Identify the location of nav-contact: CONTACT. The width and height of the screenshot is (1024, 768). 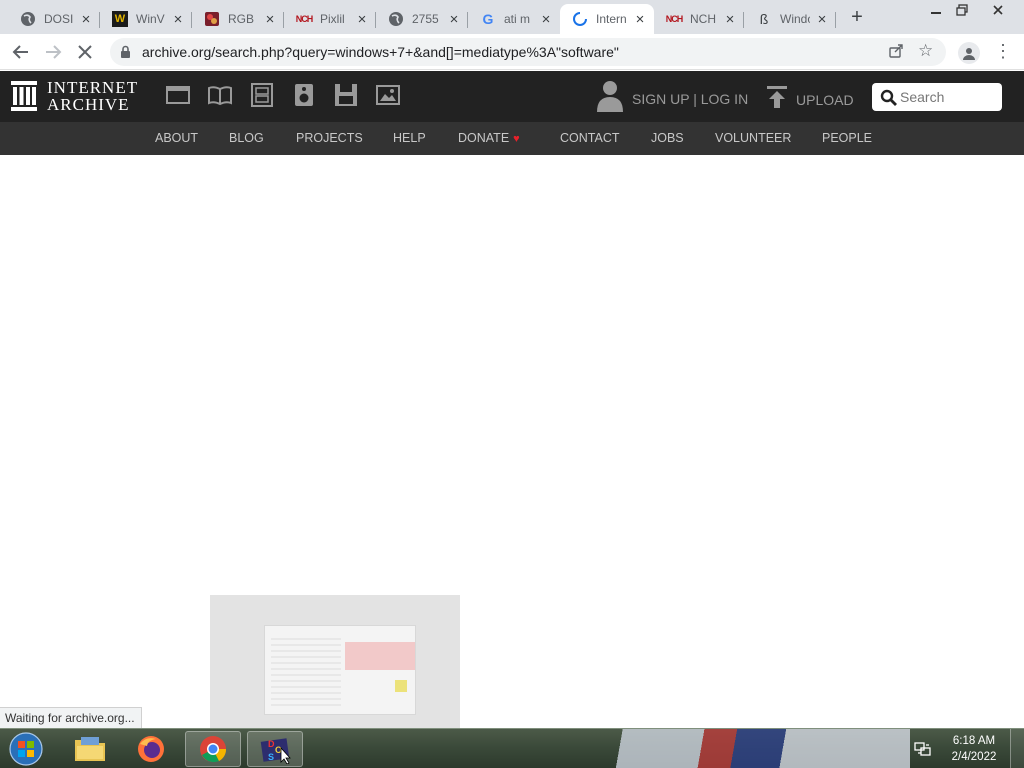
(590, 138).